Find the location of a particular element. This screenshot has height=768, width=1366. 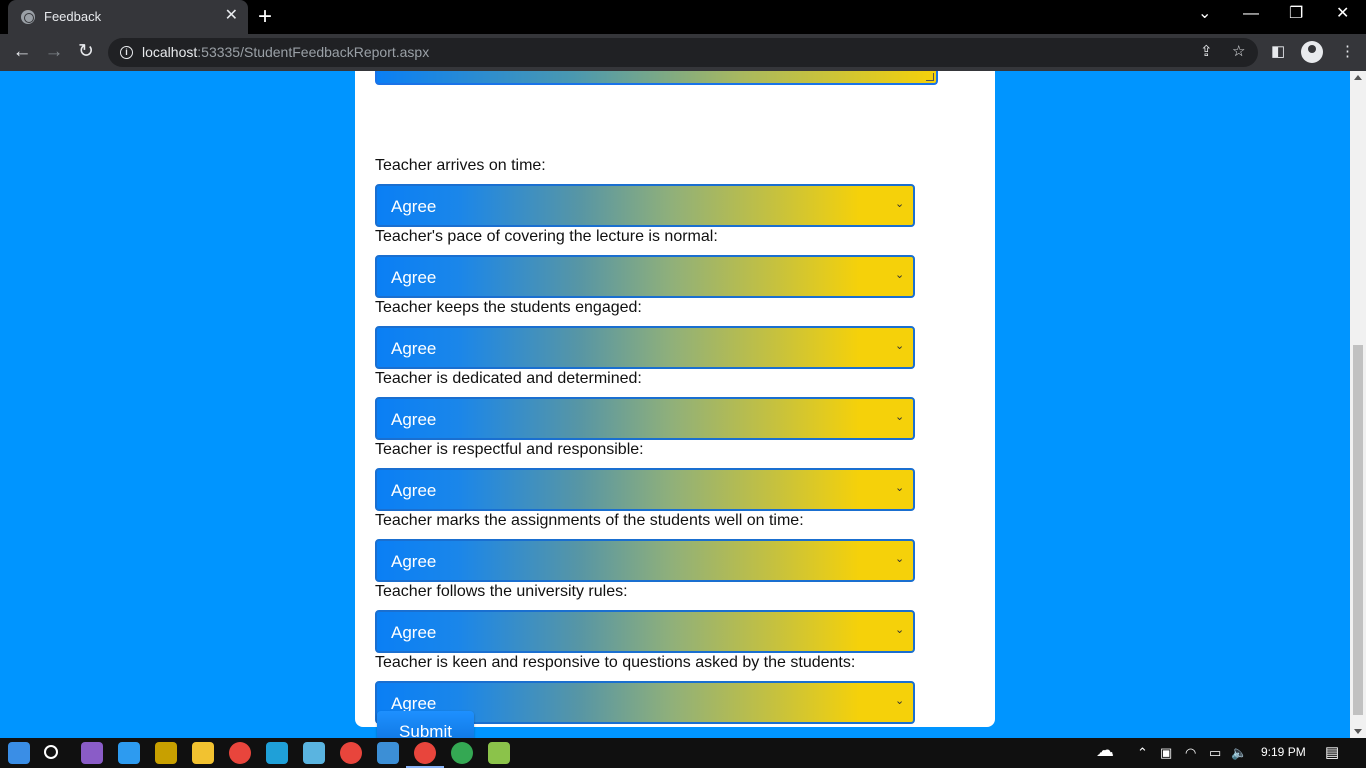

back-arrow-icon: ← is located at coordinates (22, 52).